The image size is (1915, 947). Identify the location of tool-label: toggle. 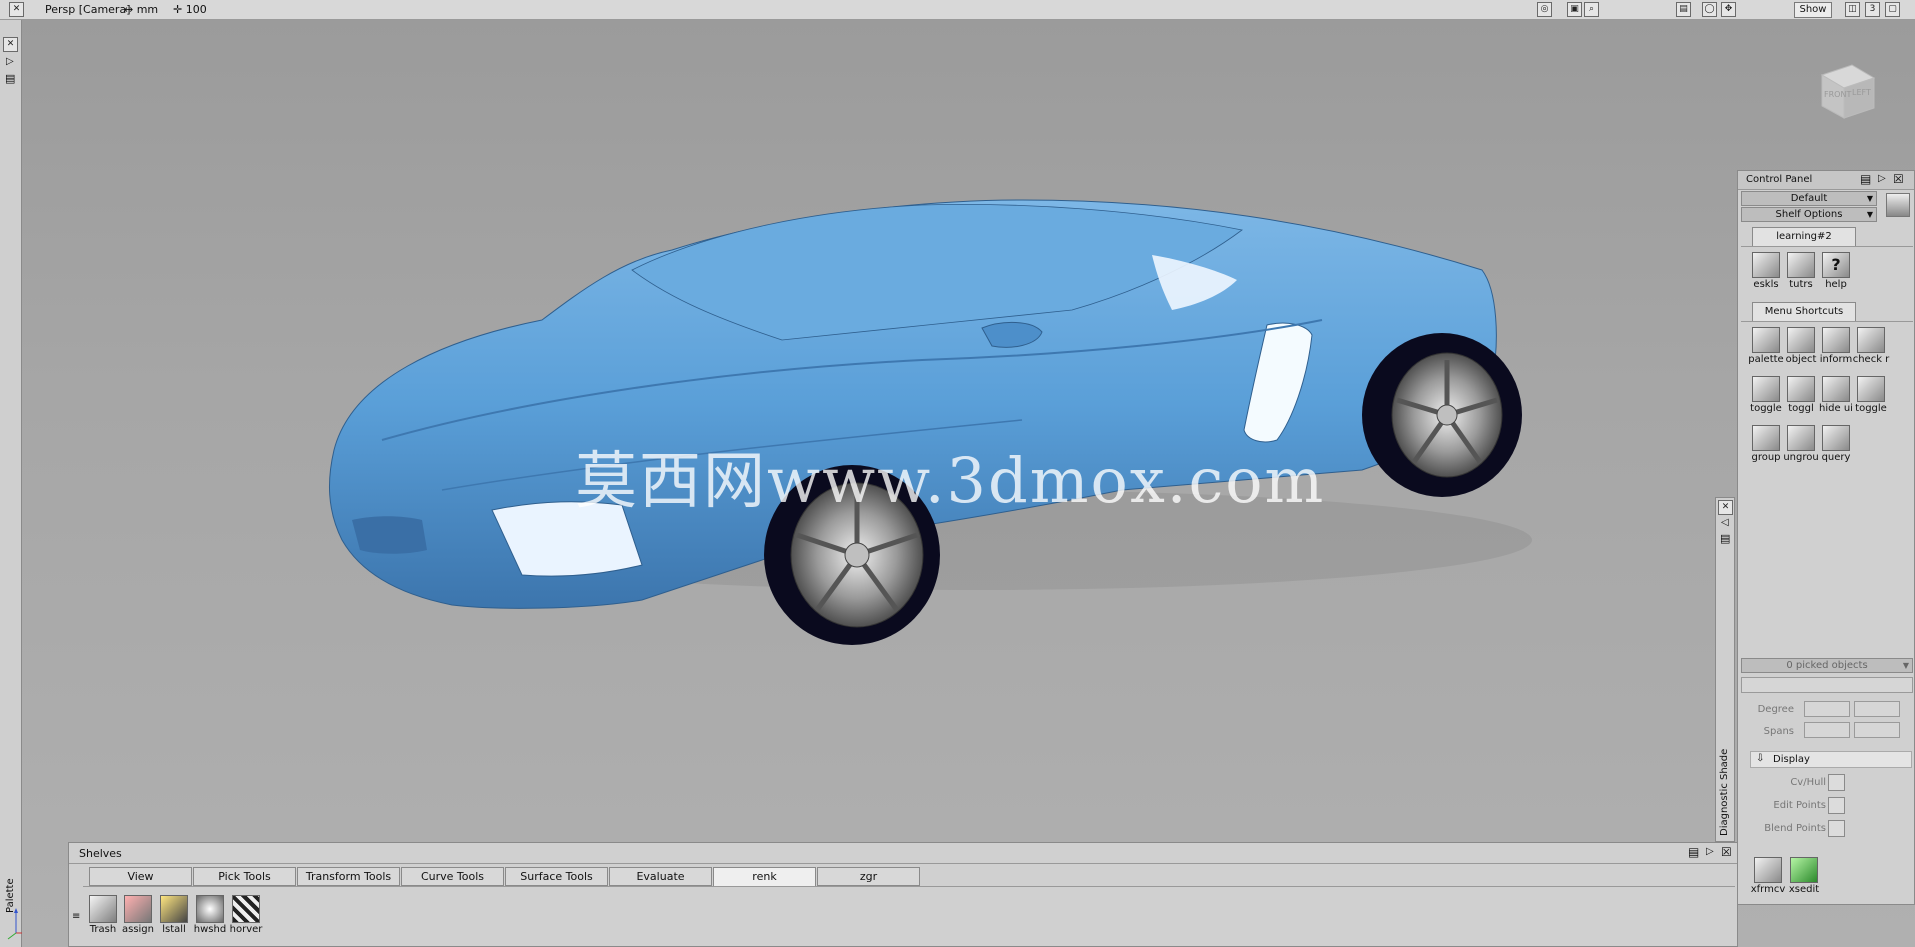
(1871, 408).